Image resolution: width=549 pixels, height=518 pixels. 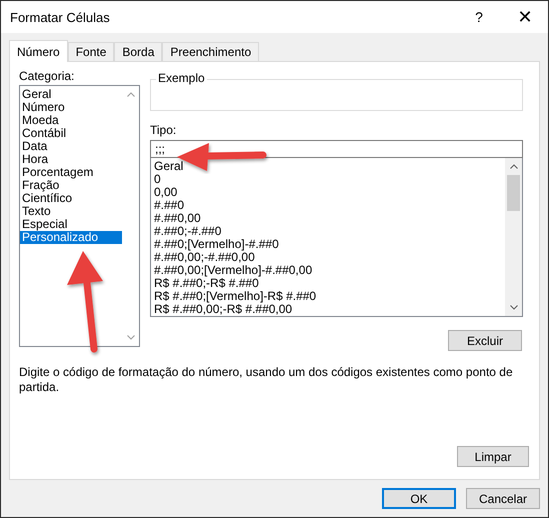 What do you see at coordinates (71, 94) in the screenshot?
I see `category-item: Geral` at bounding box center [71, 94].